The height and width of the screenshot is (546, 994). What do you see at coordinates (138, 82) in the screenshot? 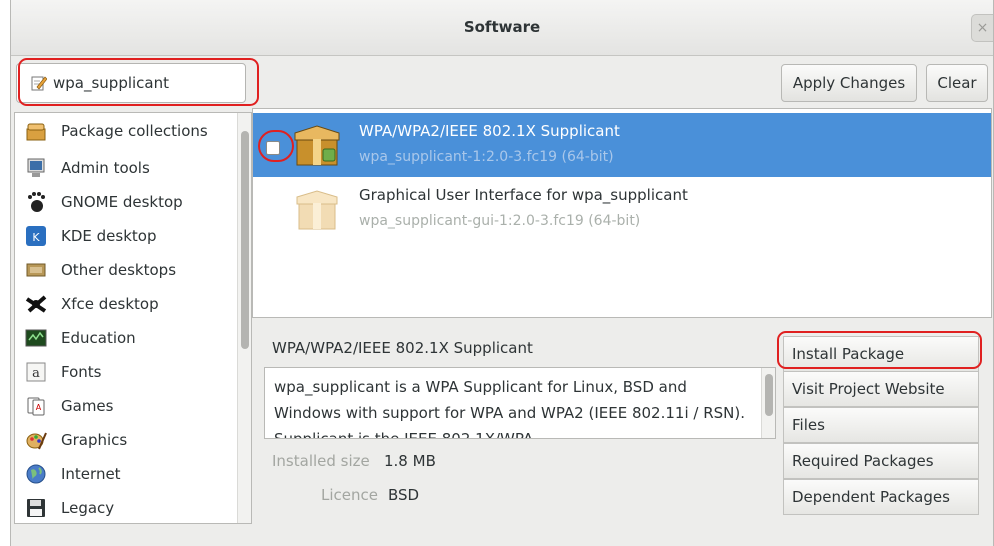
I see `search-highlight-outline` at bounding box center [138, 82].